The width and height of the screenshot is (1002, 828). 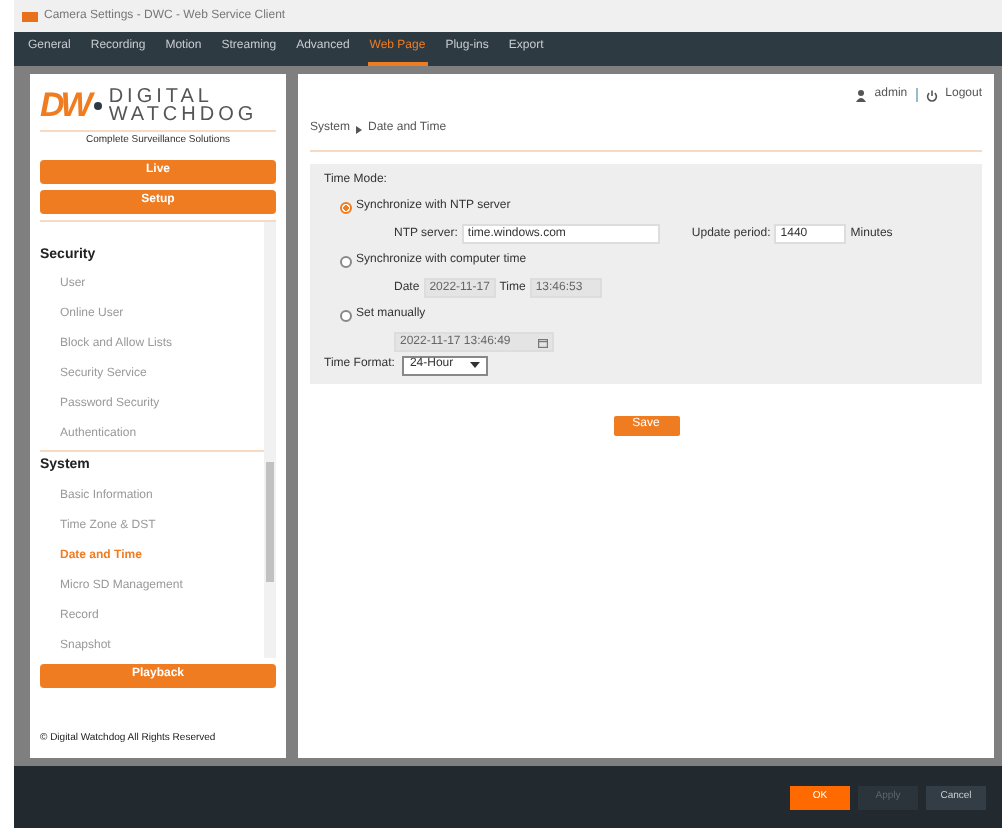 What do you see at coordinates (474, 365) in the screenshot?
I see `caret-icon` at bounding box center [474, 365].